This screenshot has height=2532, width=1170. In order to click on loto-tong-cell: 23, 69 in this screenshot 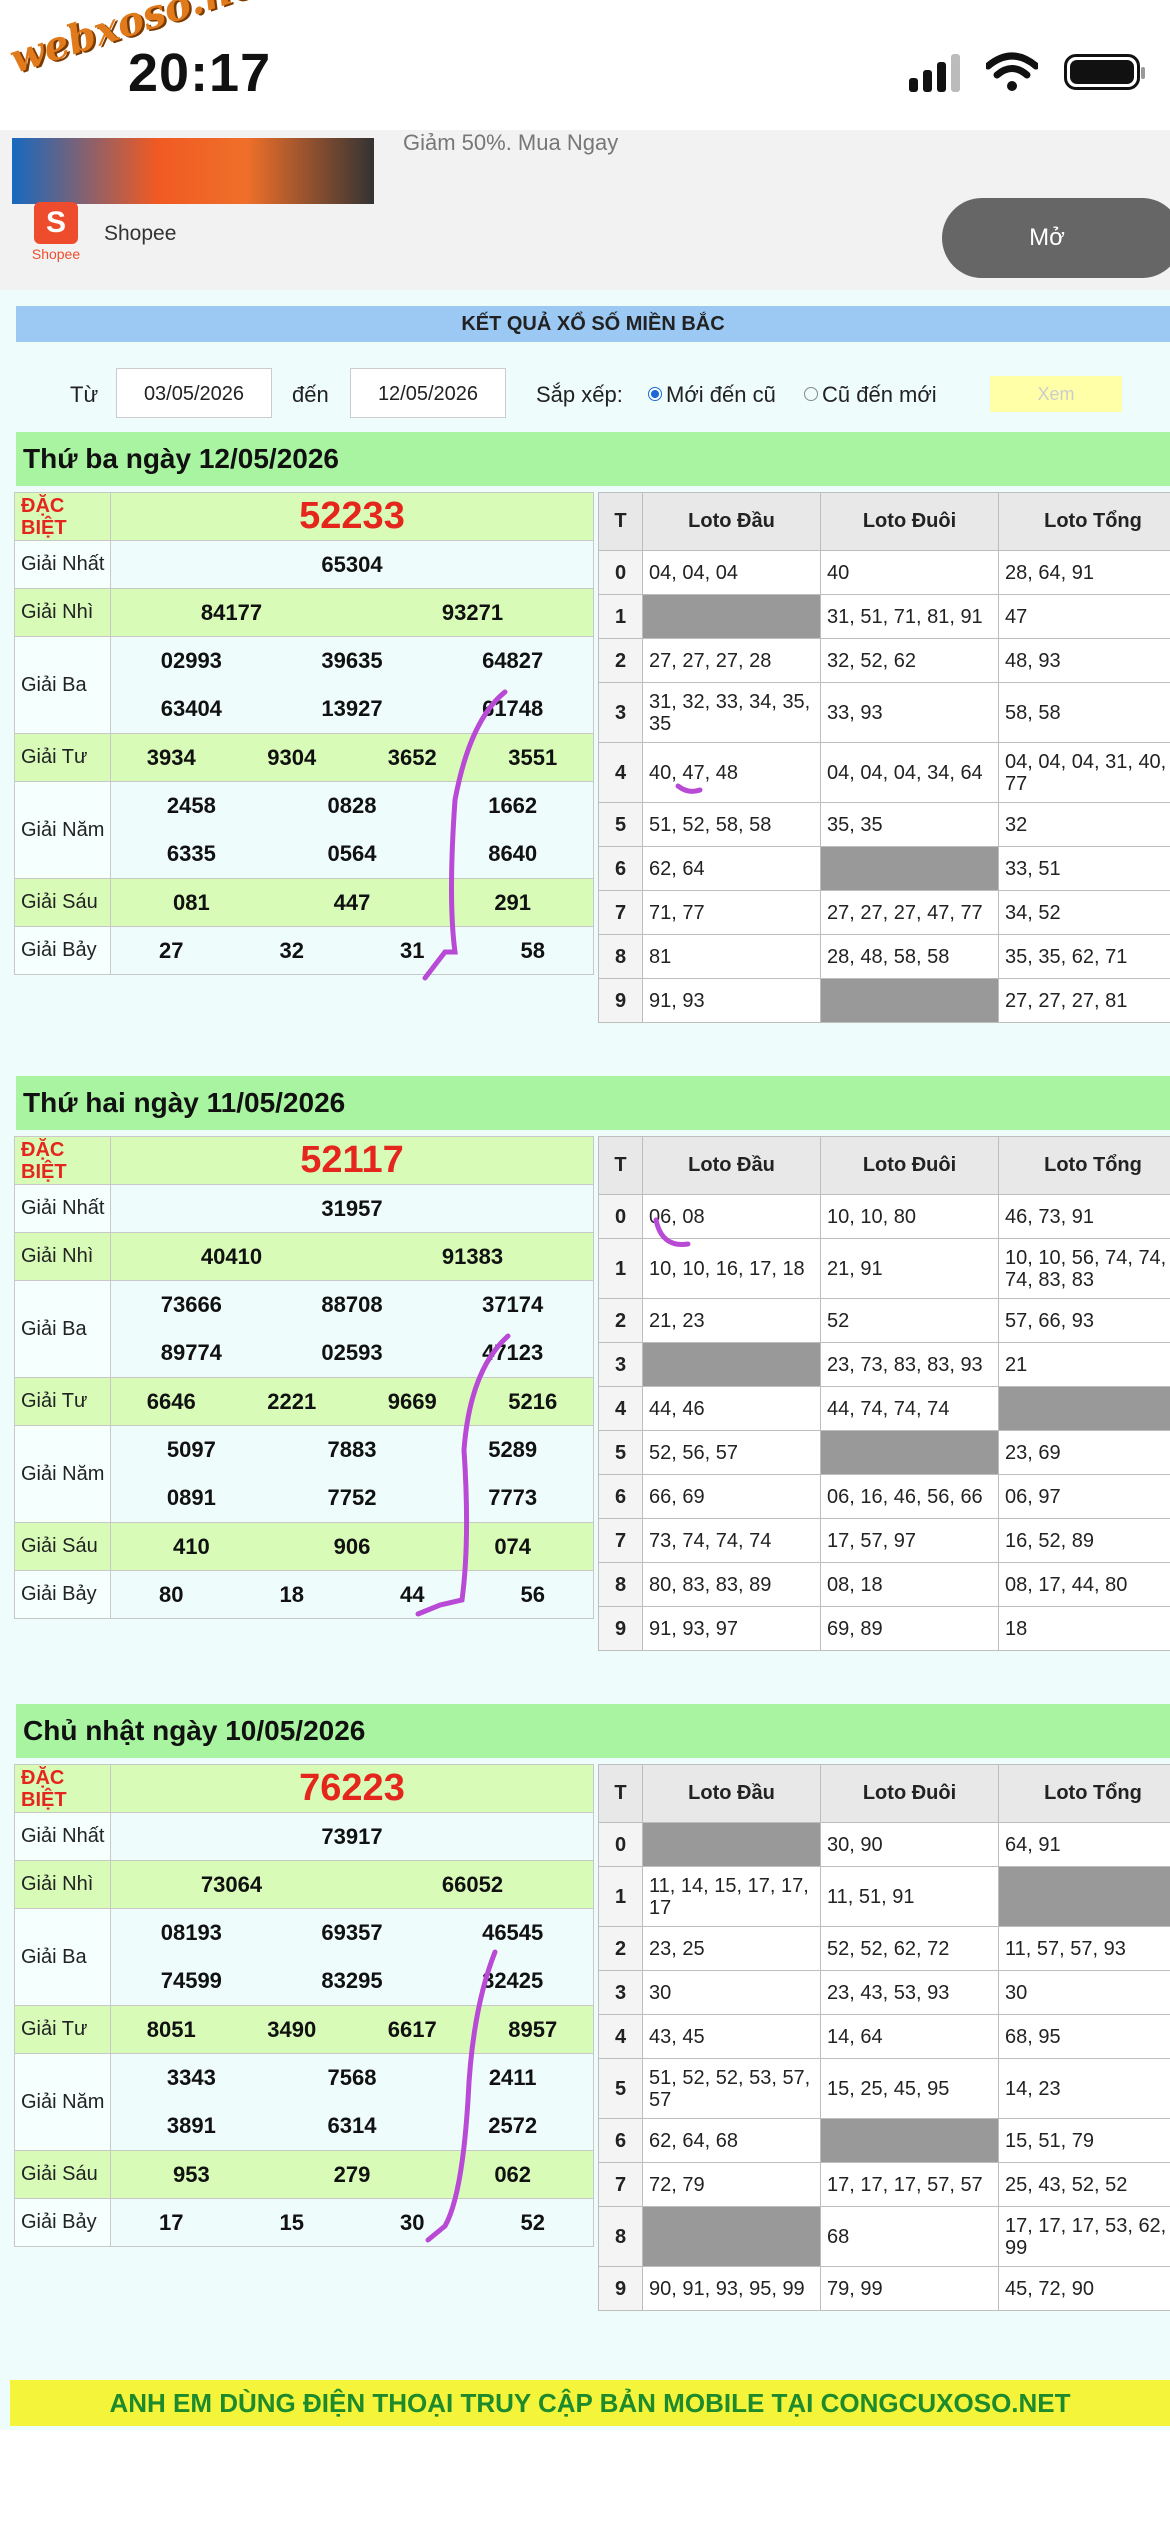, I will do `click(1084, 1452)`.